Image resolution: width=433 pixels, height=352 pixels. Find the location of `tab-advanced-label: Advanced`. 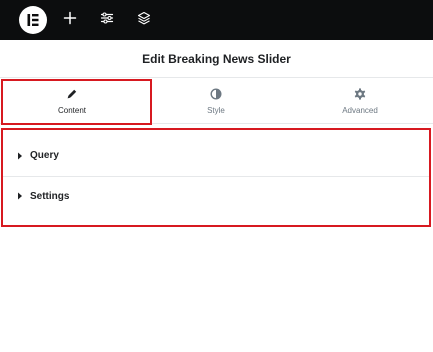

tab-advanced-label: Advanced is located at coordinates (360, 110).